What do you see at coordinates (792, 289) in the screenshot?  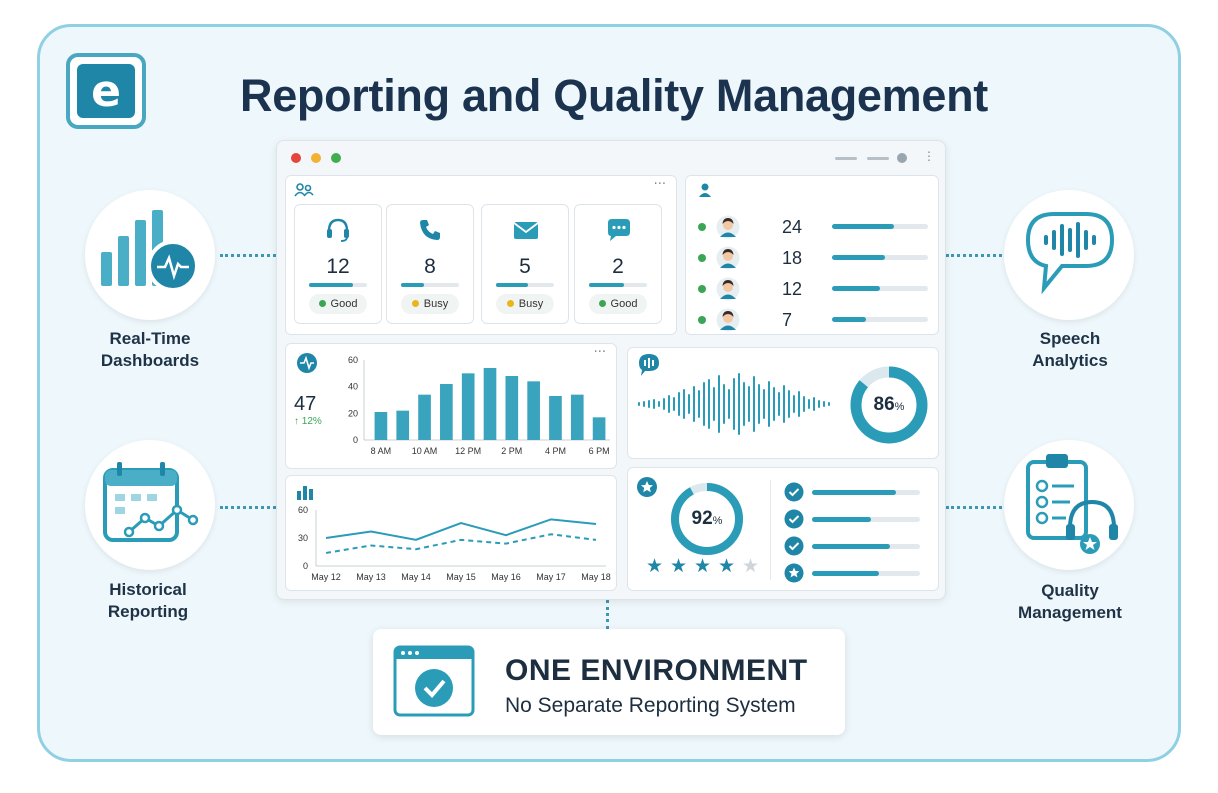 I see `agent-count: 12` at bounding box center [792, 289].